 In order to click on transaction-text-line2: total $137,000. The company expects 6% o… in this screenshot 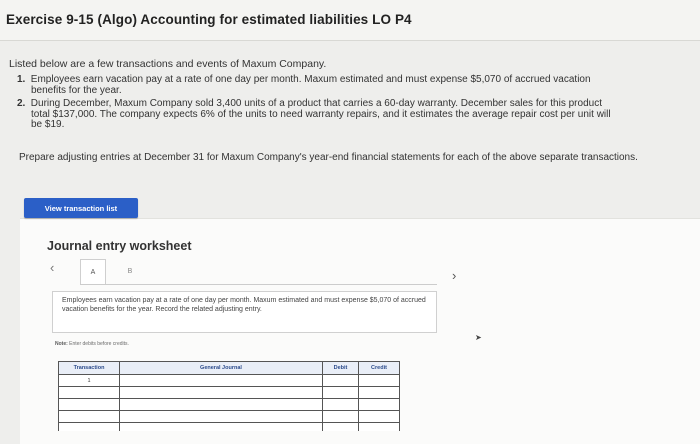, I will do `click(321, 114)`.